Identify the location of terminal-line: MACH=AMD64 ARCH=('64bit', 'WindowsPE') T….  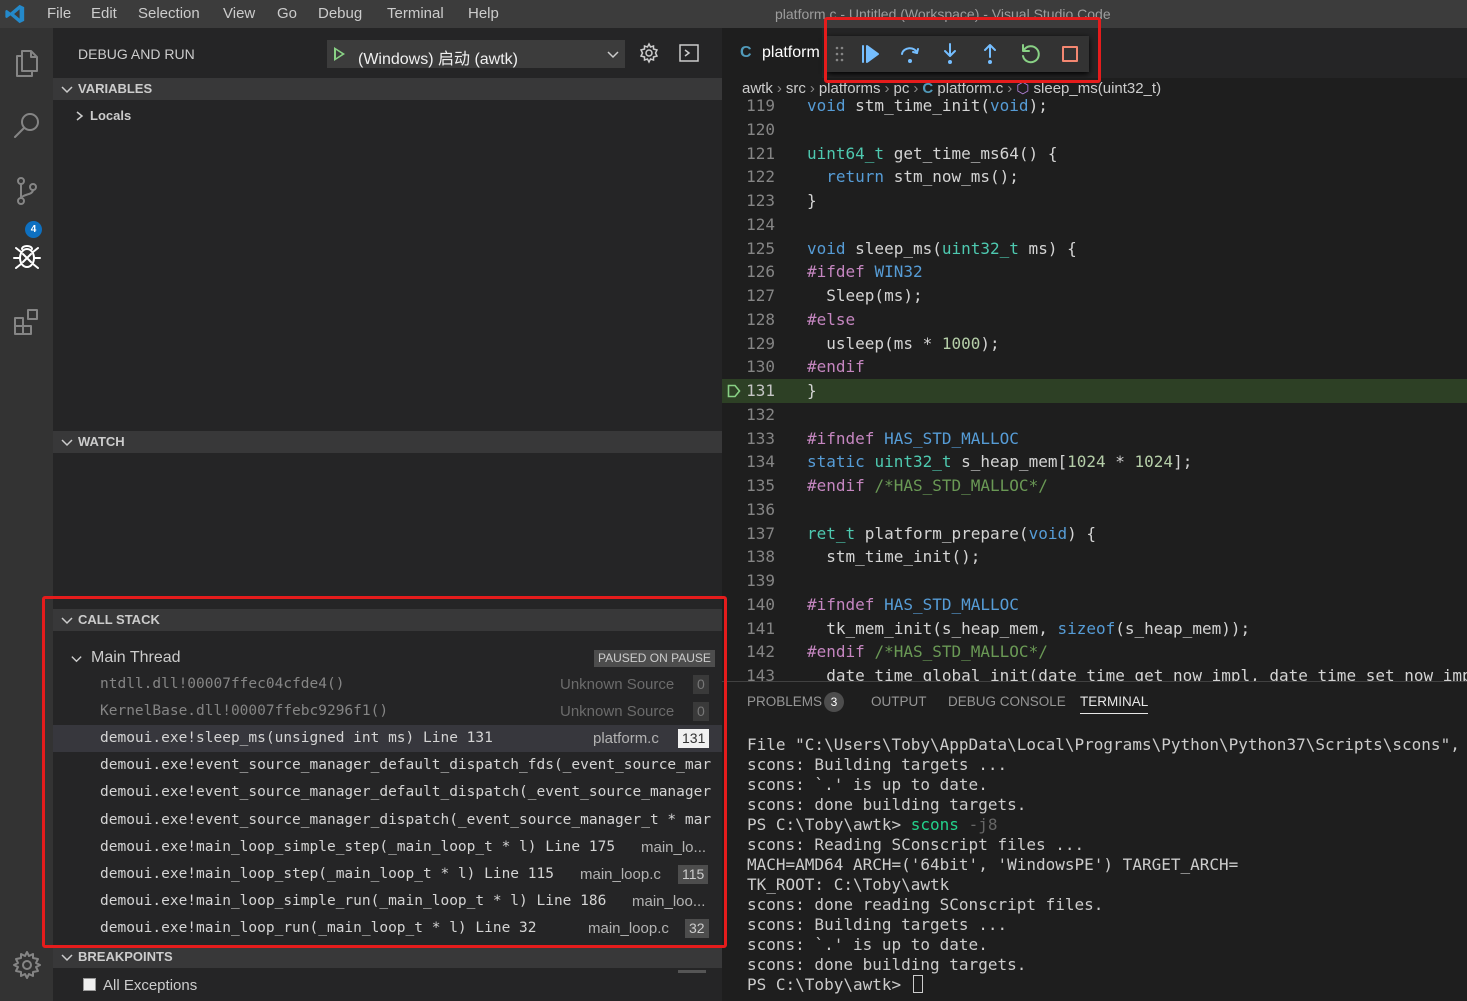
(992, 865).